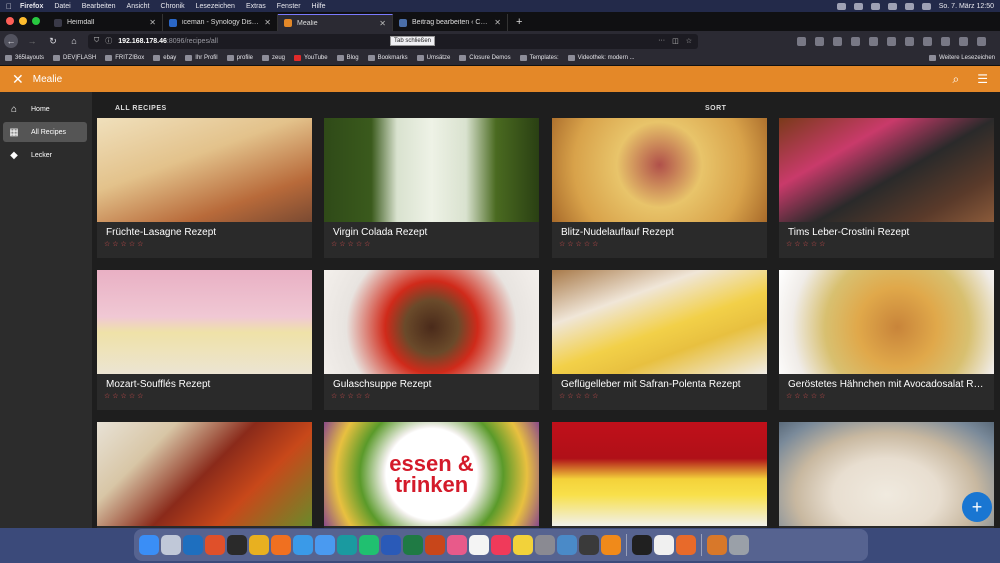  Describe the element at coordinates (841, 6) in the screenshot. I see `vpn-icon` at that location.